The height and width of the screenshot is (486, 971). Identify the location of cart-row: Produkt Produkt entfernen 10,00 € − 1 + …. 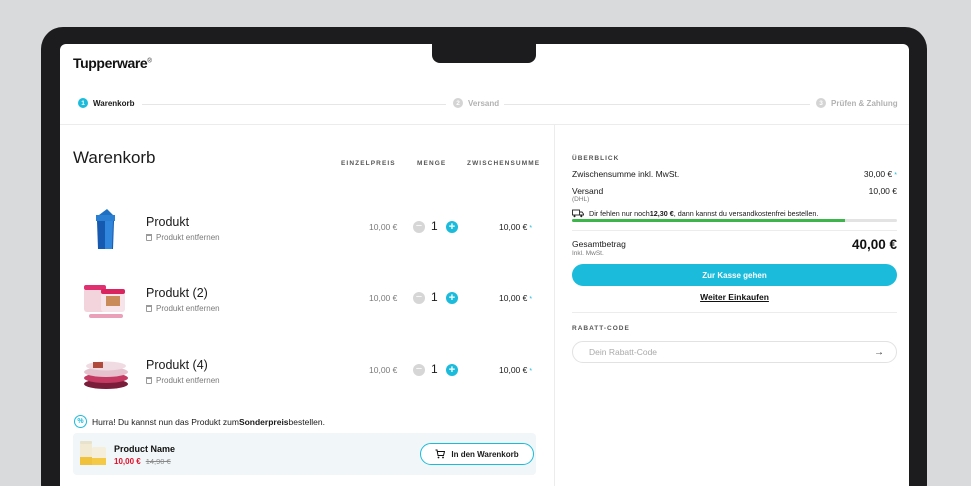
(307, 230).